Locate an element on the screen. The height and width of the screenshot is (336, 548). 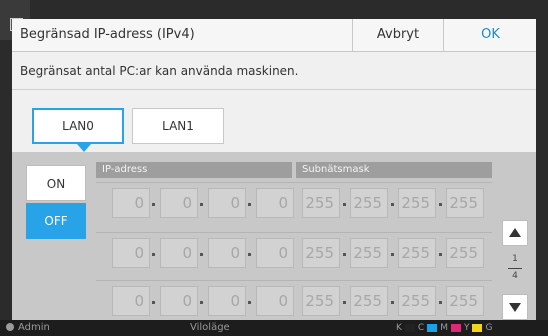
ink-label-k: K is located at coordinates (399, 328).